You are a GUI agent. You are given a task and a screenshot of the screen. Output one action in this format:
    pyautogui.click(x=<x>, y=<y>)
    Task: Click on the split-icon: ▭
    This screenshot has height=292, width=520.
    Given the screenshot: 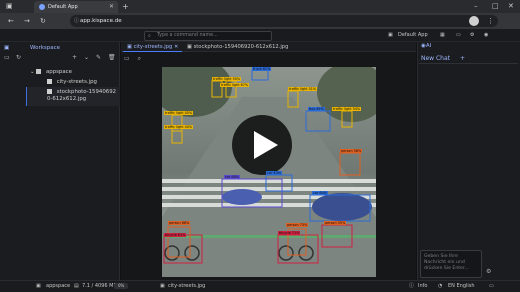 What is the action you would take?
    pyautogui.click(x=127, y=58)
    